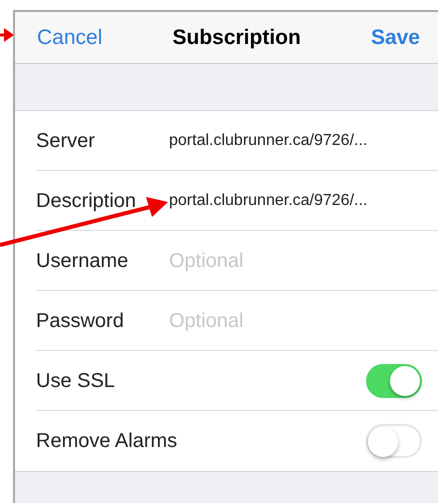 The height and width of the screenshot is (503, 438). Describe the element at coordinates (236, 37) in the screenshot. I see `screen-title: Subscription` at that location.